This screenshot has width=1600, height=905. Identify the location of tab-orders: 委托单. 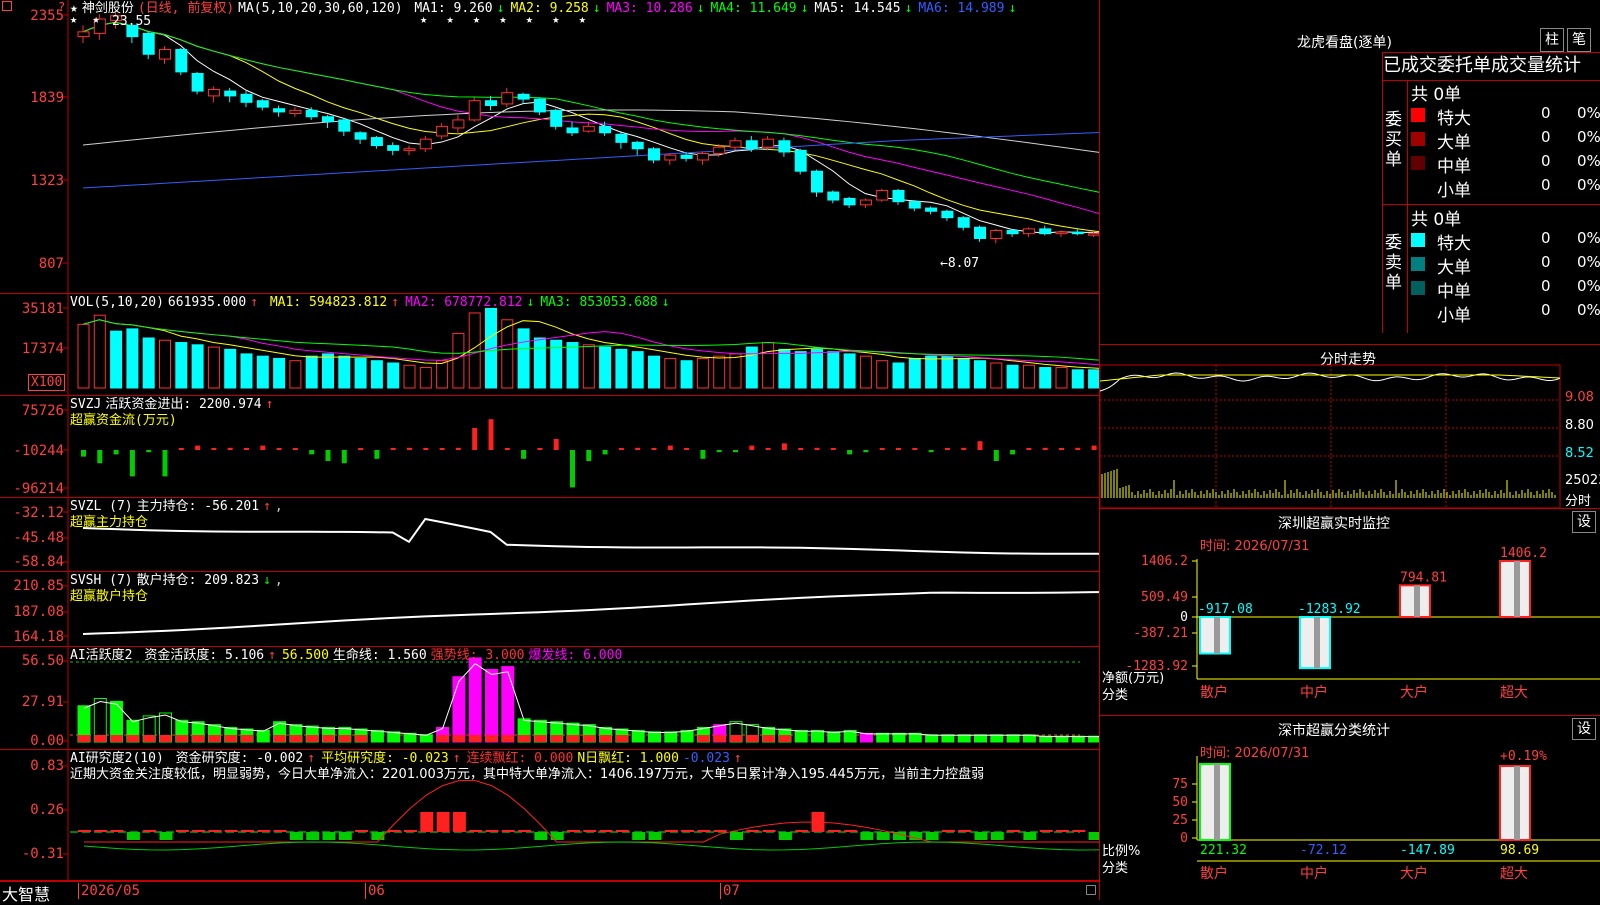
(1464, 65).